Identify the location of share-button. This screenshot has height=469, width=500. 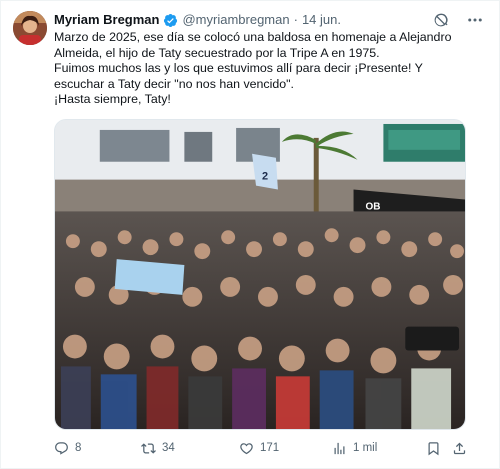
(459, 448).